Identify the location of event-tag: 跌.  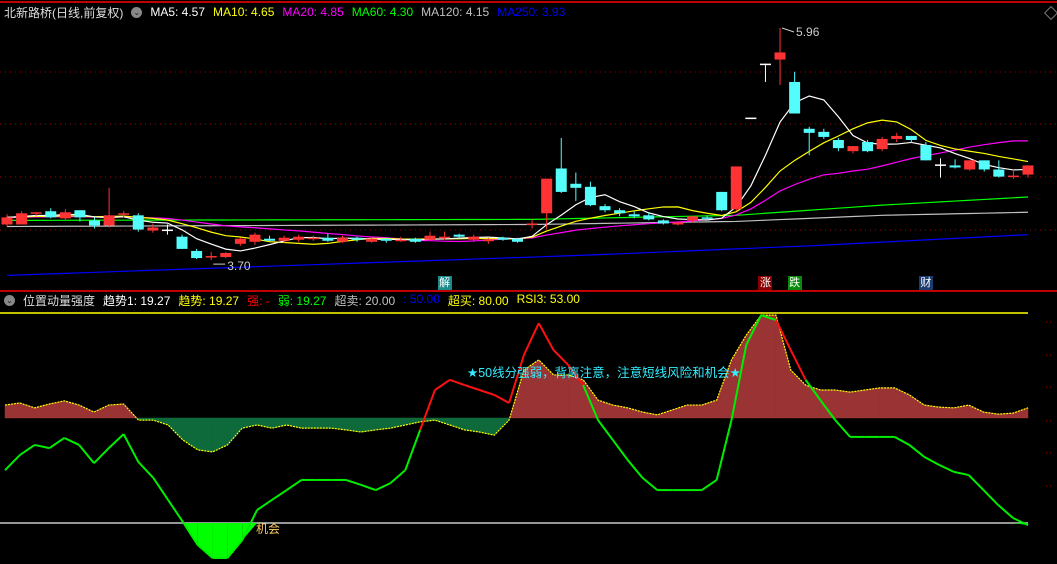
(794, 283).